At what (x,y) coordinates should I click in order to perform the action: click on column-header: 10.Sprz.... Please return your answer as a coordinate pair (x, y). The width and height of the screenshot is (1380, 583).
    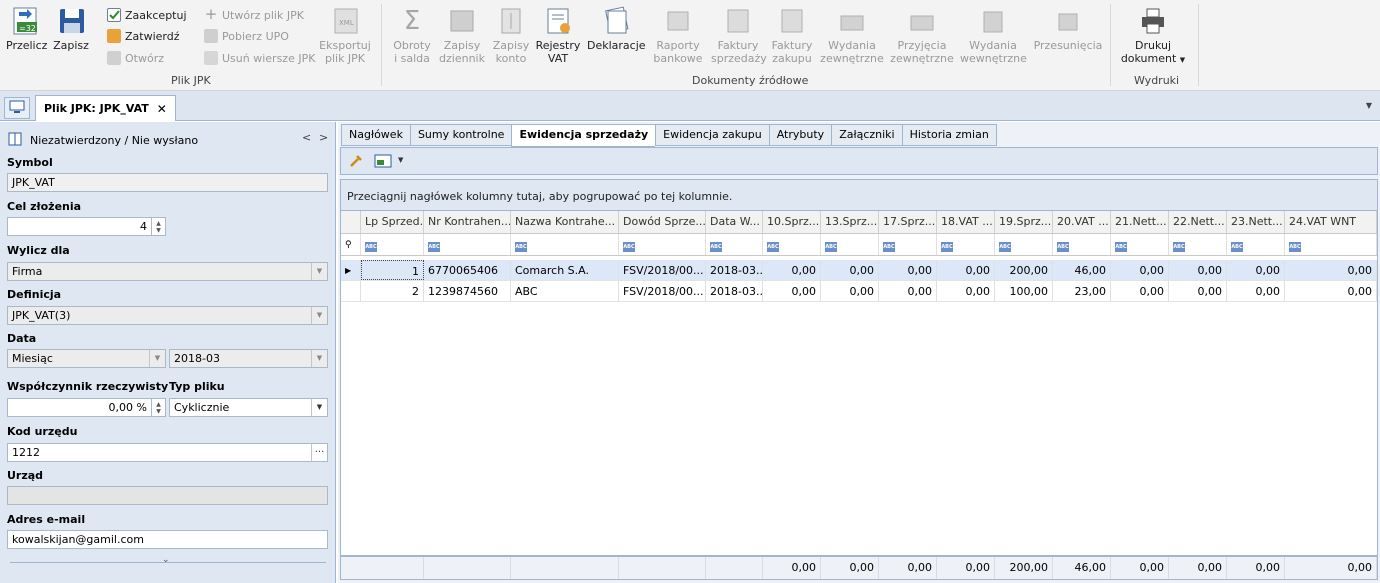
    Looking at the image, I should click on (792, 222).